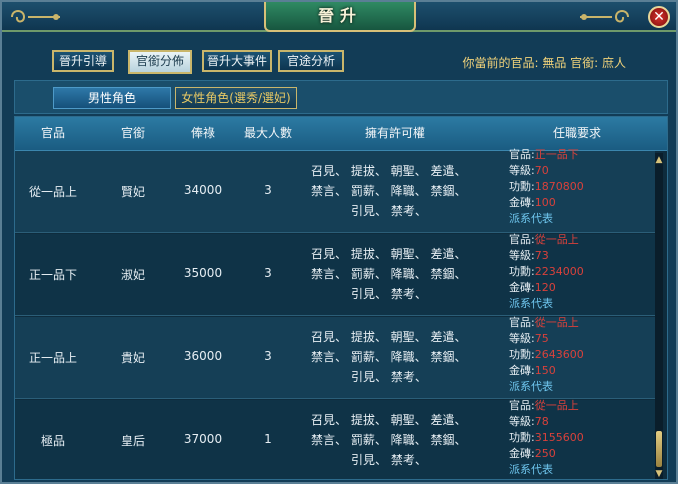 The height and width of the screenshot is (484, 678). What do you see at coordinates (202, 133) in the screenshot?
I see `header-salary: 俸祿` at bounding box center [202, 133].